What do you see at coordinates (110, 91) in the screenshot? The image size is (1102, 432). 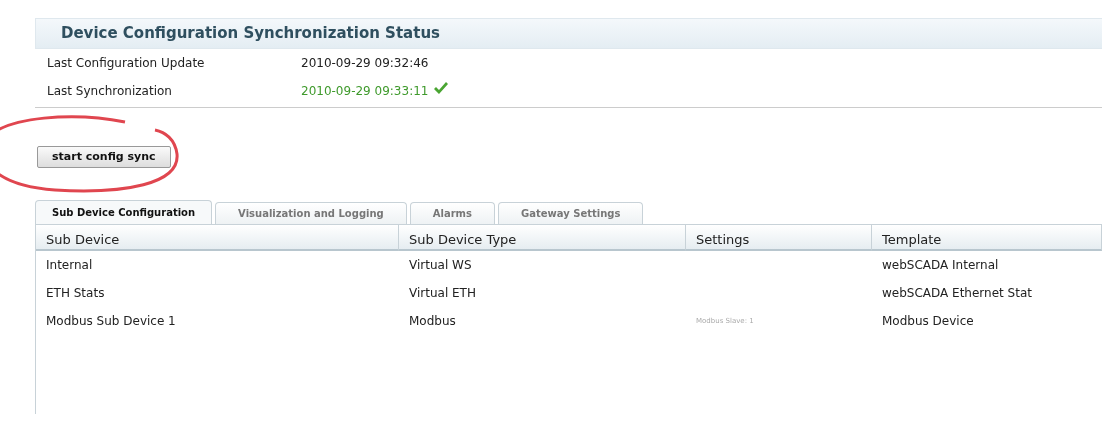 I see `field-label: Last Synchronization` at bounding box center [110, 91].